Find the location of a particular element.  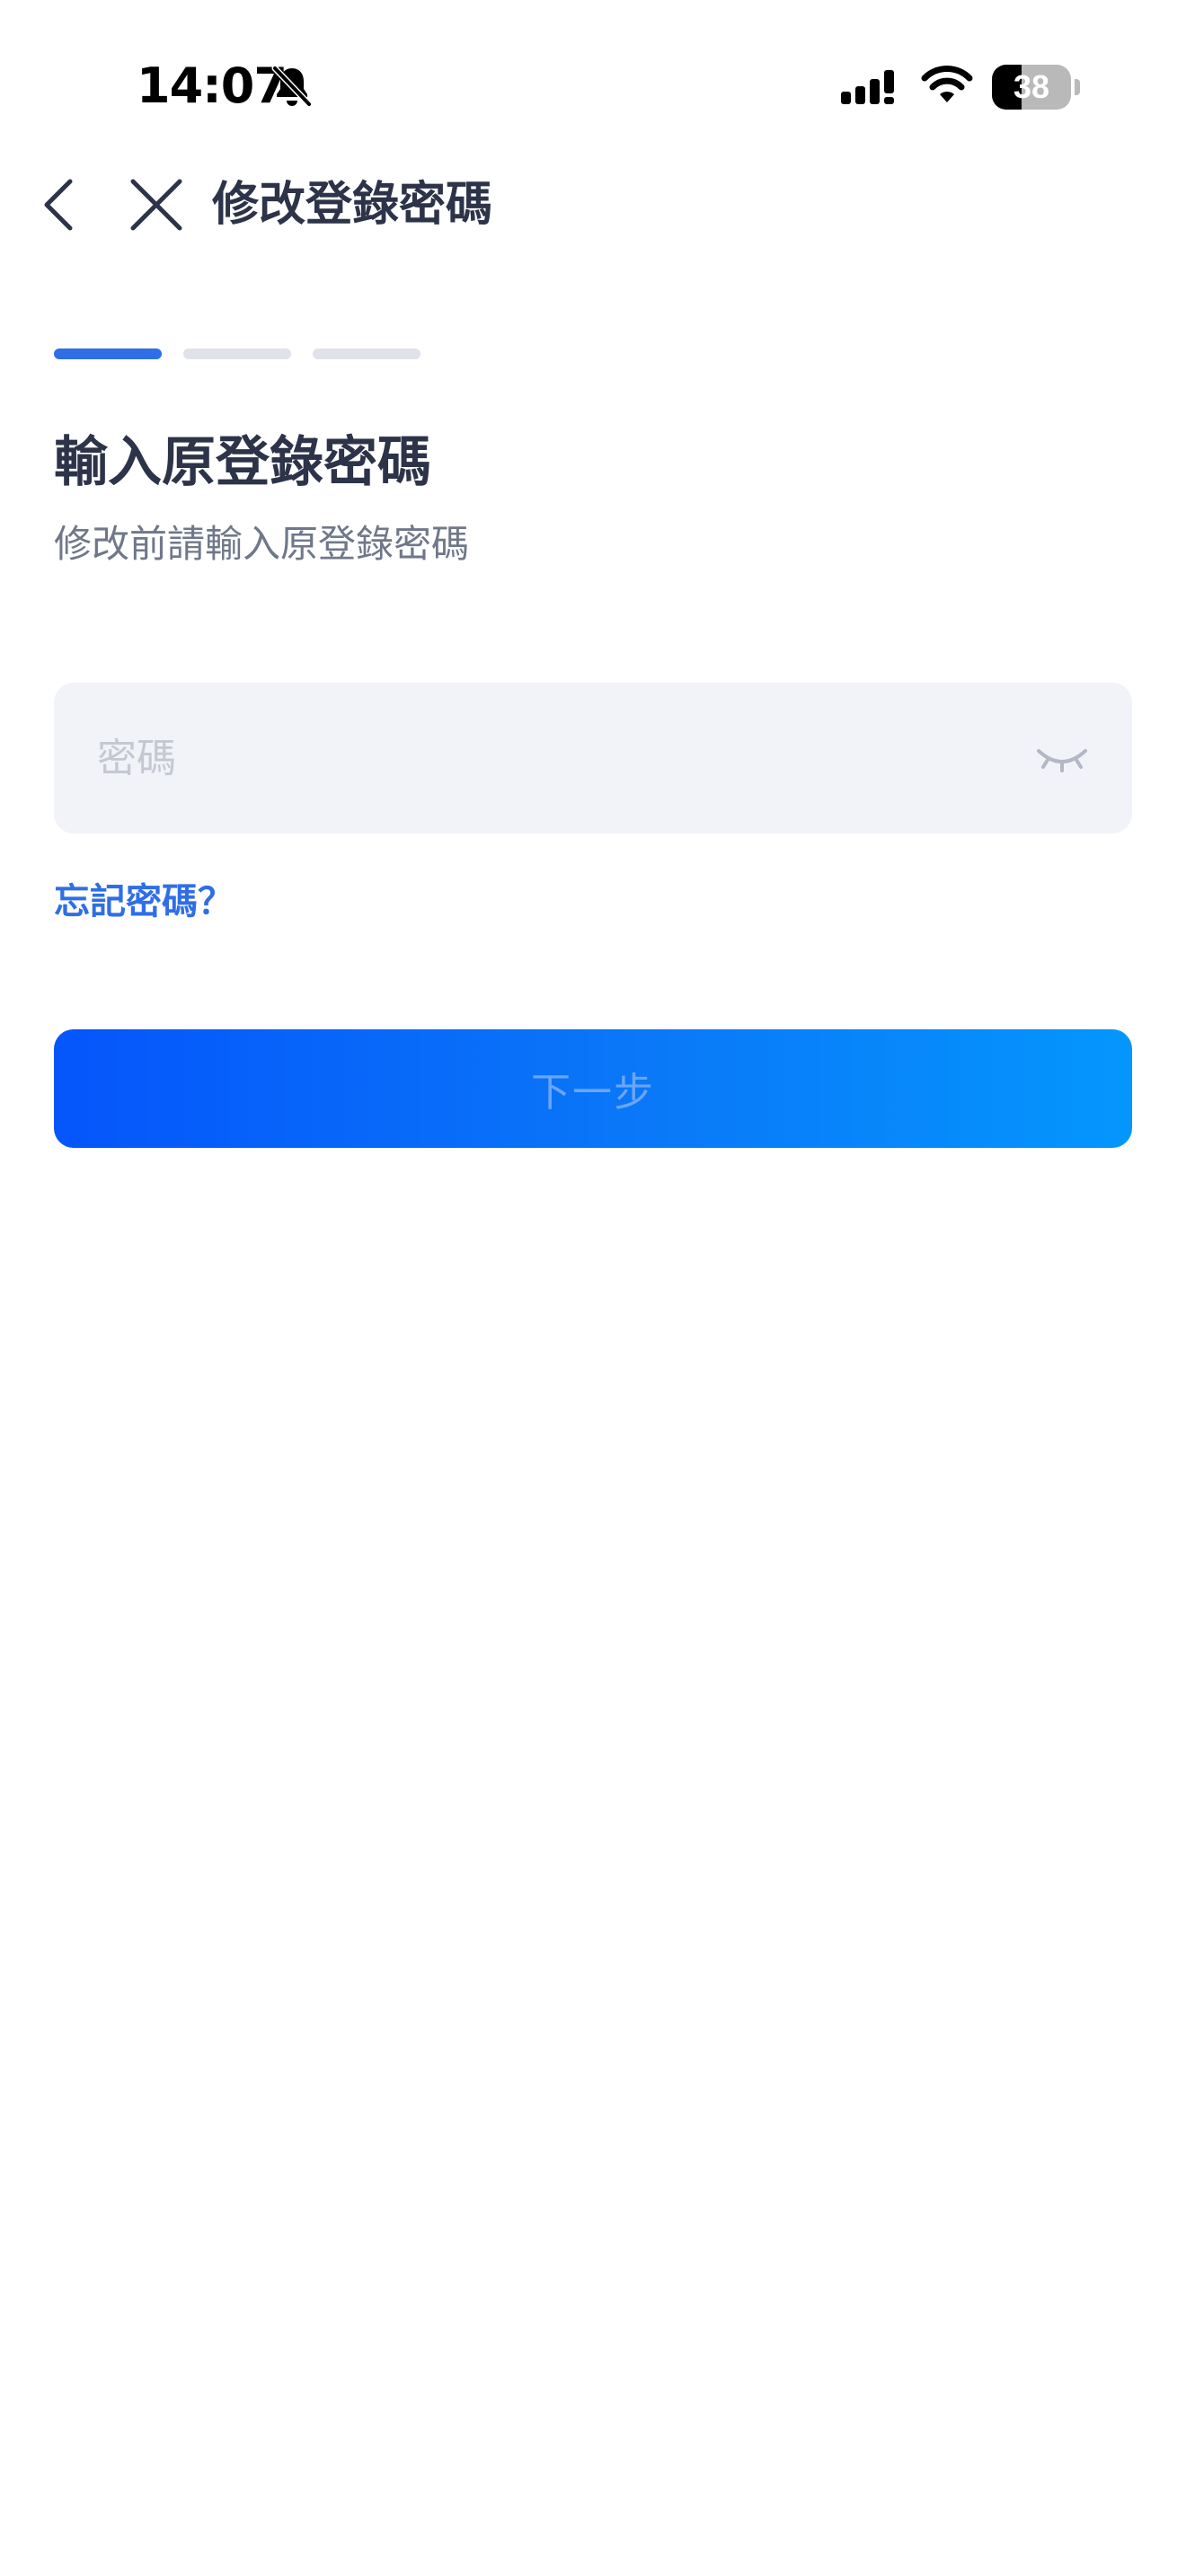

status-time: 14:07 is located at coordinates (212, 85).